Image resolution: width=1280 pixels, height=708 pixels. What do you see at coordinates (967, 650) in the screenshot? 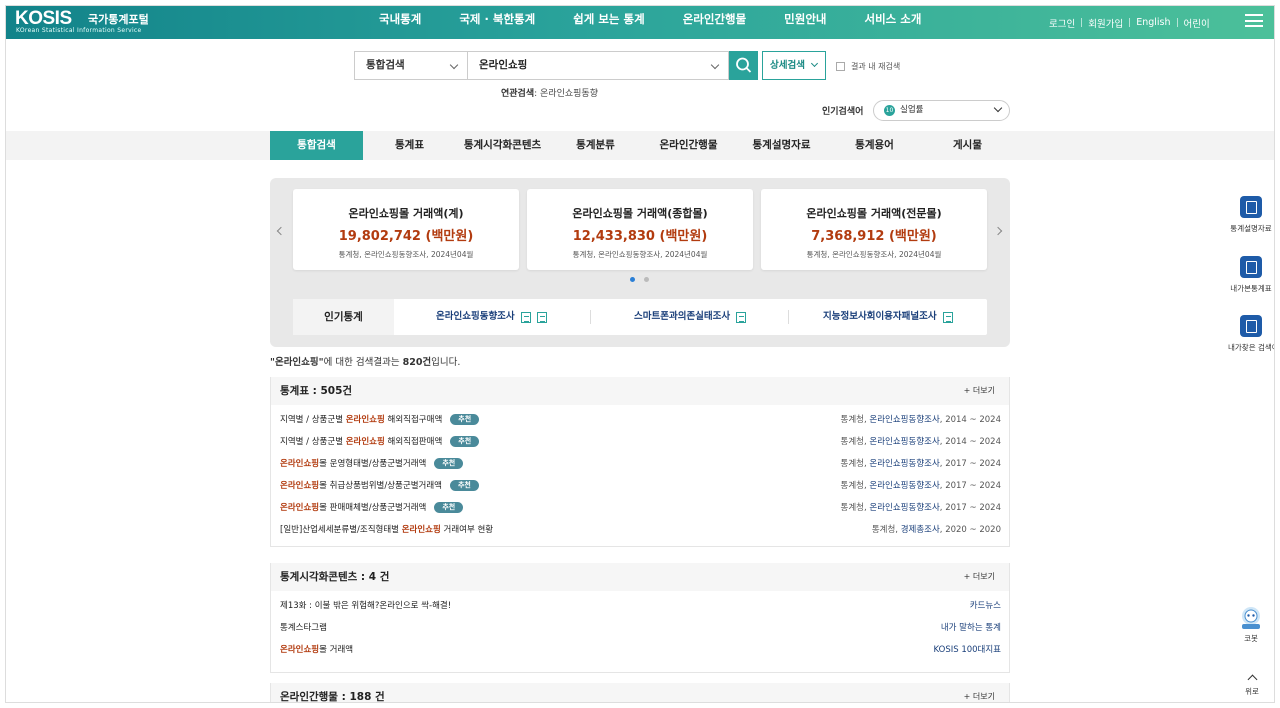
I see `category-link: KOSIS 100대지표` at bounding box center [967, 650].